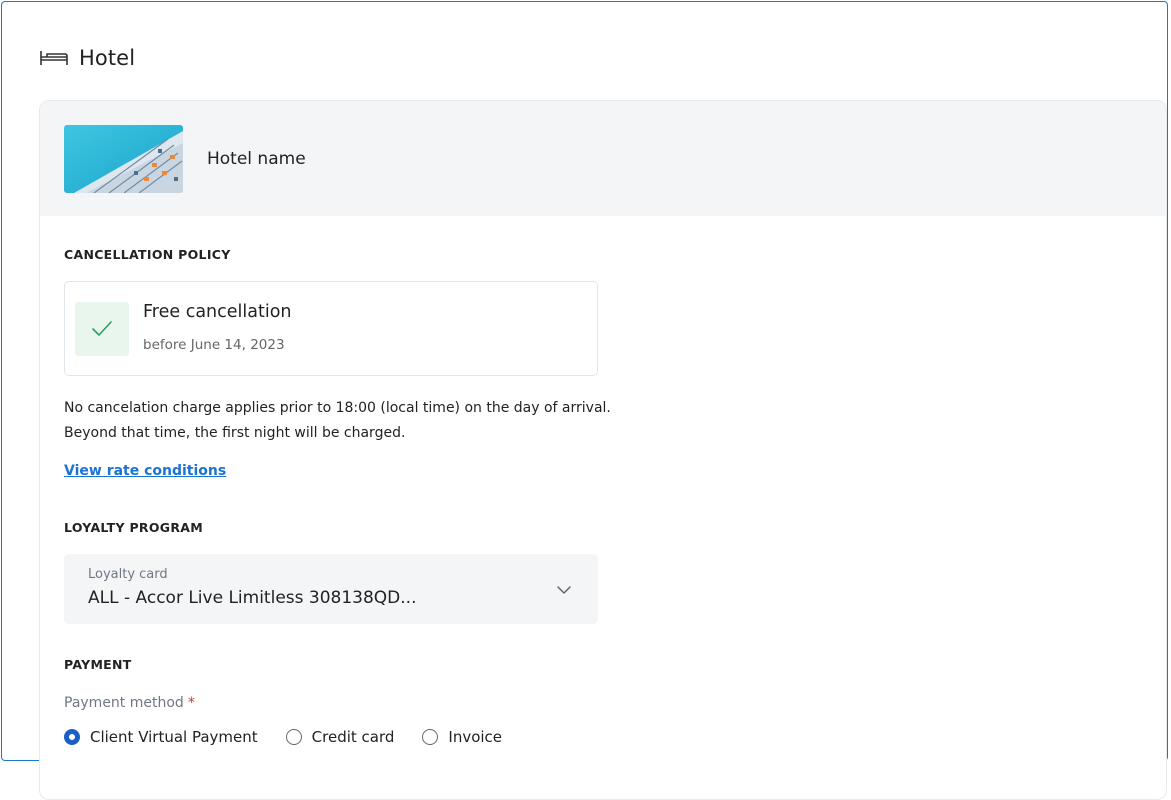 This screenshot has height=800, width=1171. Describe the element at coordinates (331, 328) in the screenshot. I see `cancellation-policy-box: Free cancellation before June 14, 2023` at that location.